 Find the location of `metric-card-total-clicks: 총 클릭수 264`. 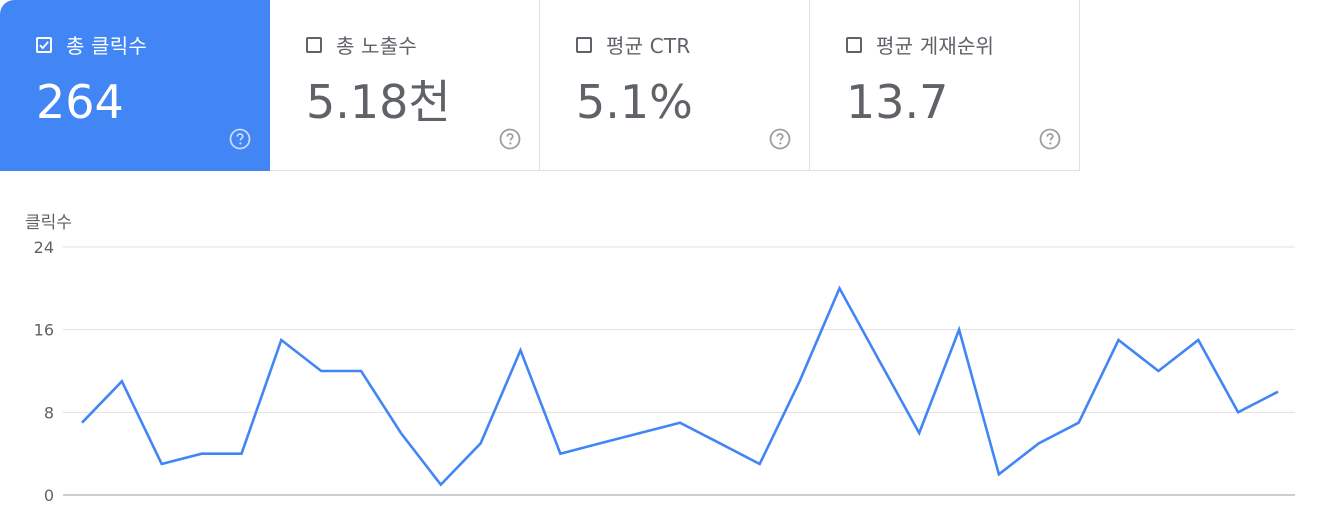

metric-card-total-clicks: 총 클릭수 264 is located at coordinates (135, 85).